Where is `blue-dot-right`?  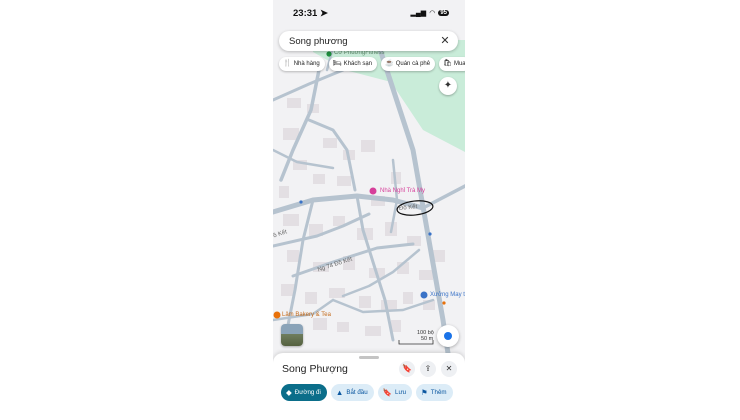
blue-dot-right is located at coordinates (430, 234).